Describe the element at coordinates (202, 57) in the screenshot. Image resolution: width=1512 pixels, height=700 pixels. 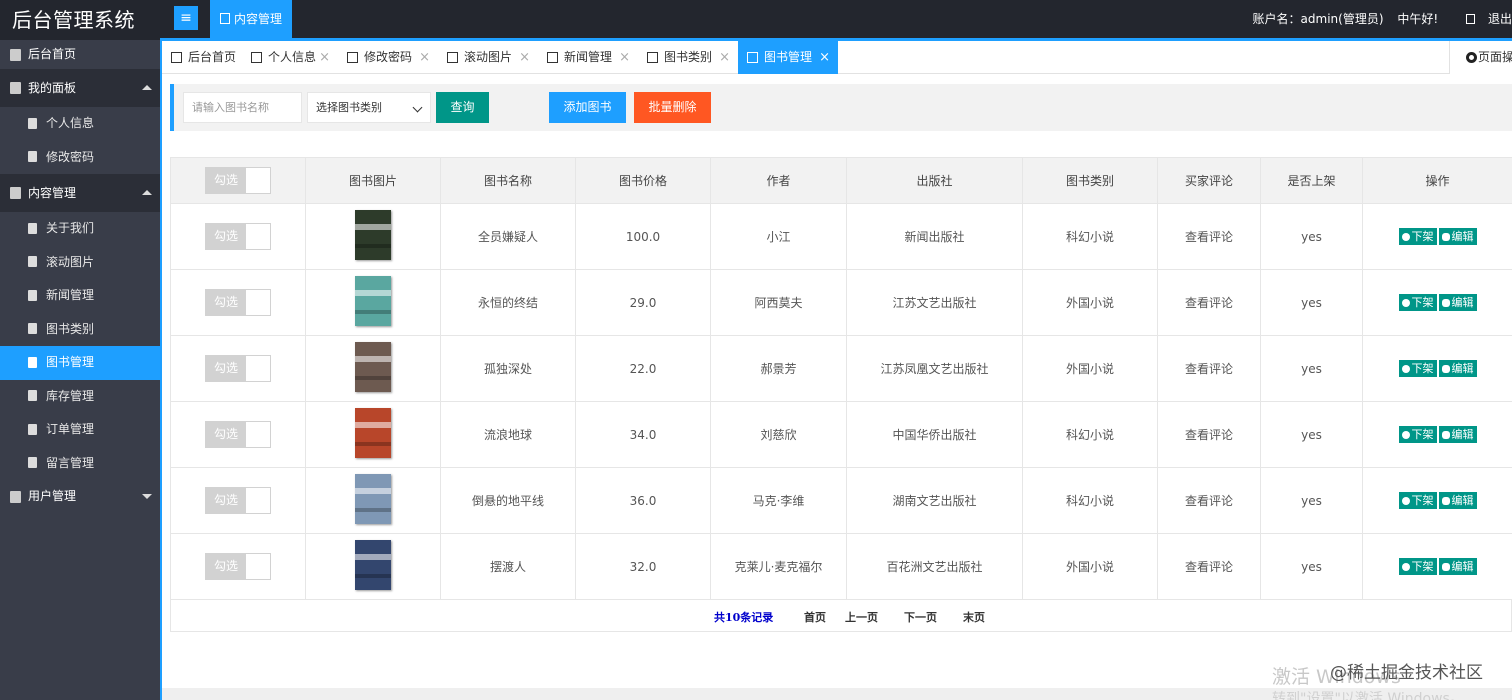
I see `tab-home: 后台首页` at that location.